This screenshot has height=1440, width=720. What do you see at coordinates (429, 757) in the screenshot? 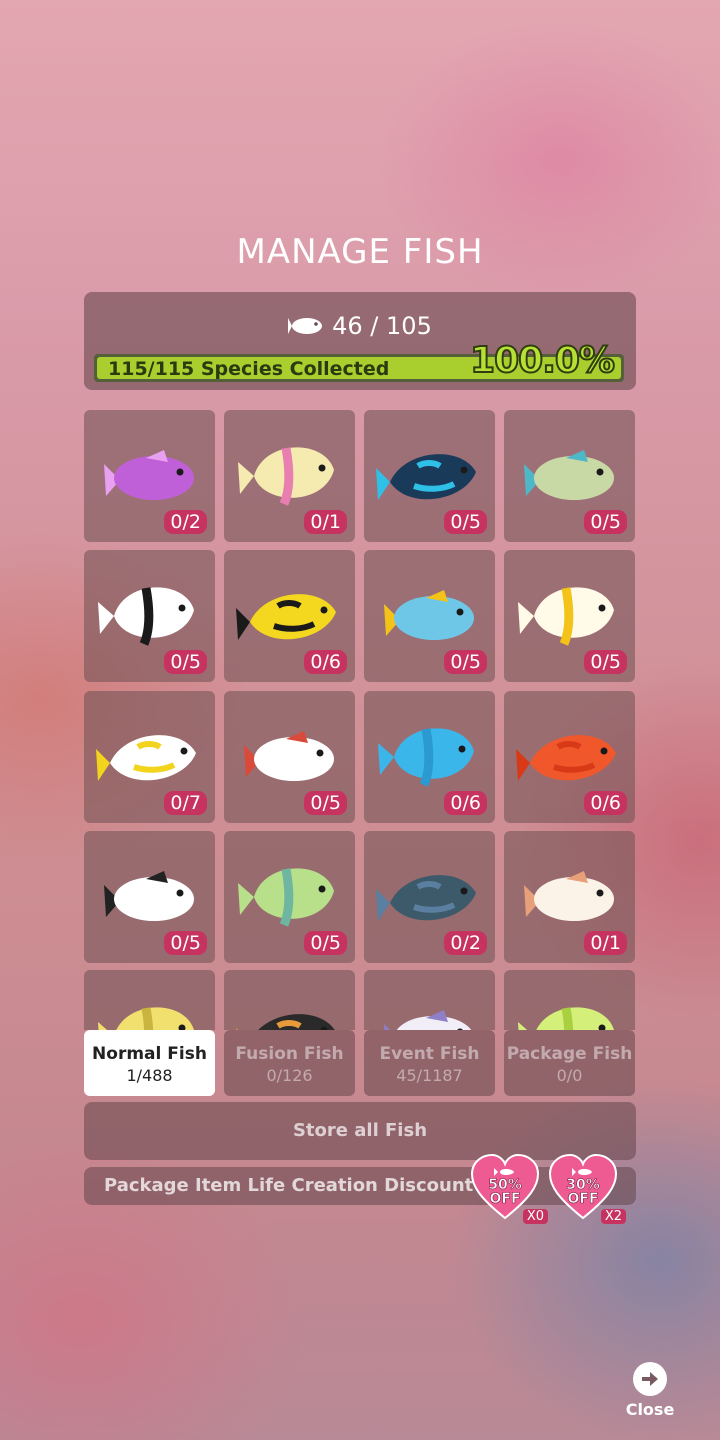
I see `fish-blue-parrotfish-slot: 0/6` at bounding box center [429, 757].